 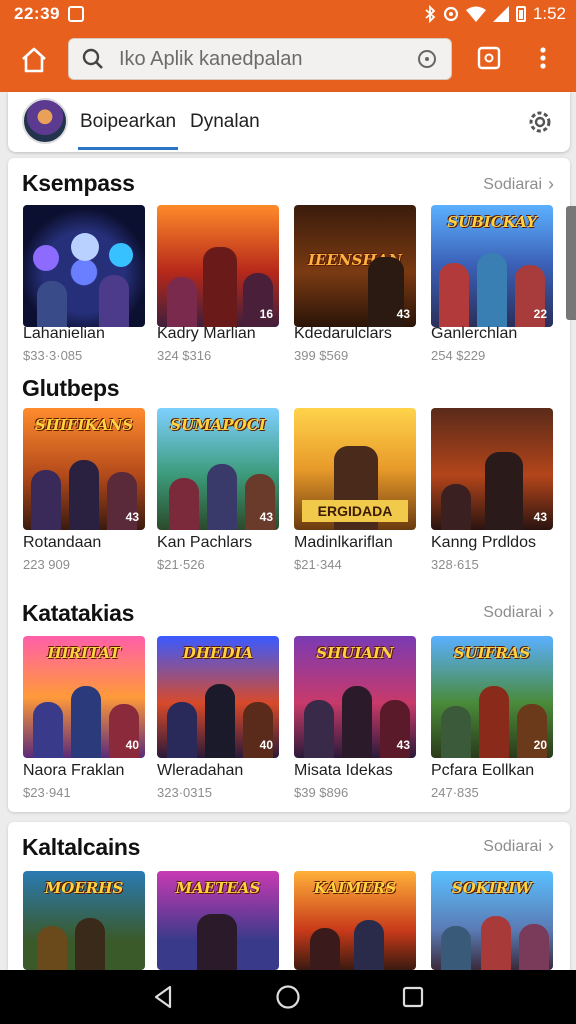 I want to click on item-name: Madinlkariflan, so click(x=358, y=543).